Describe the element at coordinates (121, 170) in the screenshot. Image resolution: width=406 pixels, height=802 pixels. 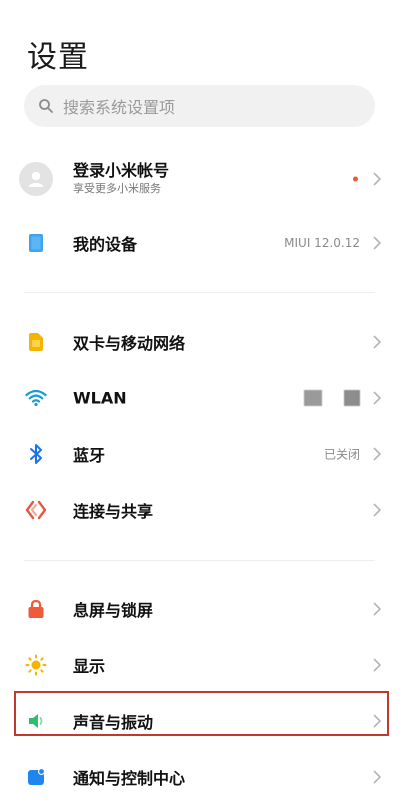
I see `account-title: 登录小米帐号` at that location.